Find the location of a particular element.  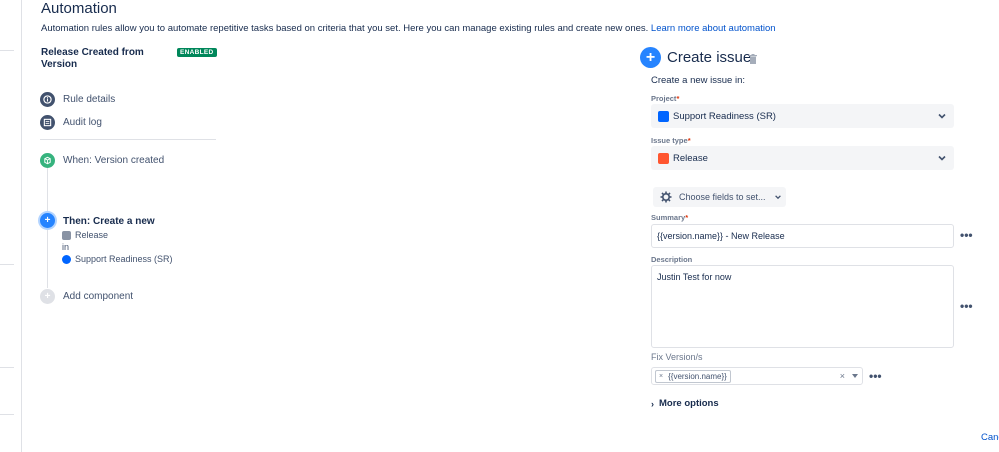

action-issue-type: Release is located at coordinates (85, 235).